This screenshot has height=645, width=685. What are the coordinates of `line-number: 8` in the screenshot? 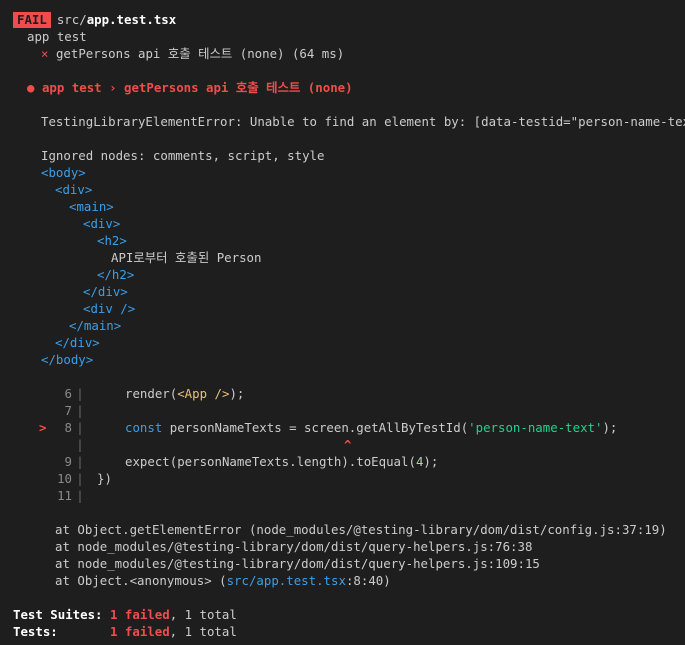 It's located at (68, 427).